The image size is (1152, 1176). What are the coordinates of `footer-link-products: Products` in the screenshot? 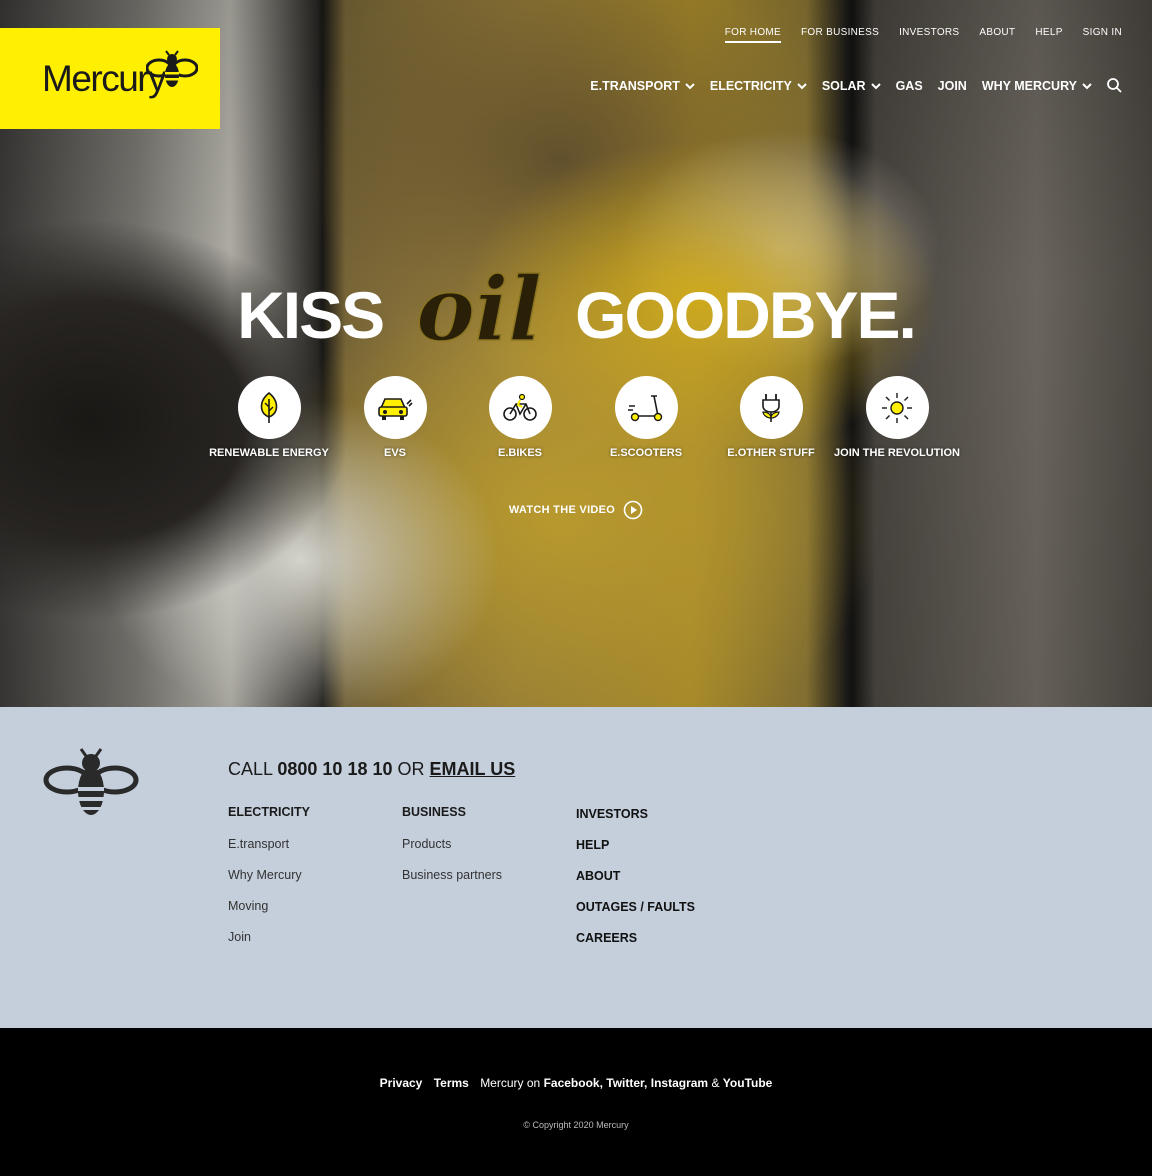 It's located at (452, 844).